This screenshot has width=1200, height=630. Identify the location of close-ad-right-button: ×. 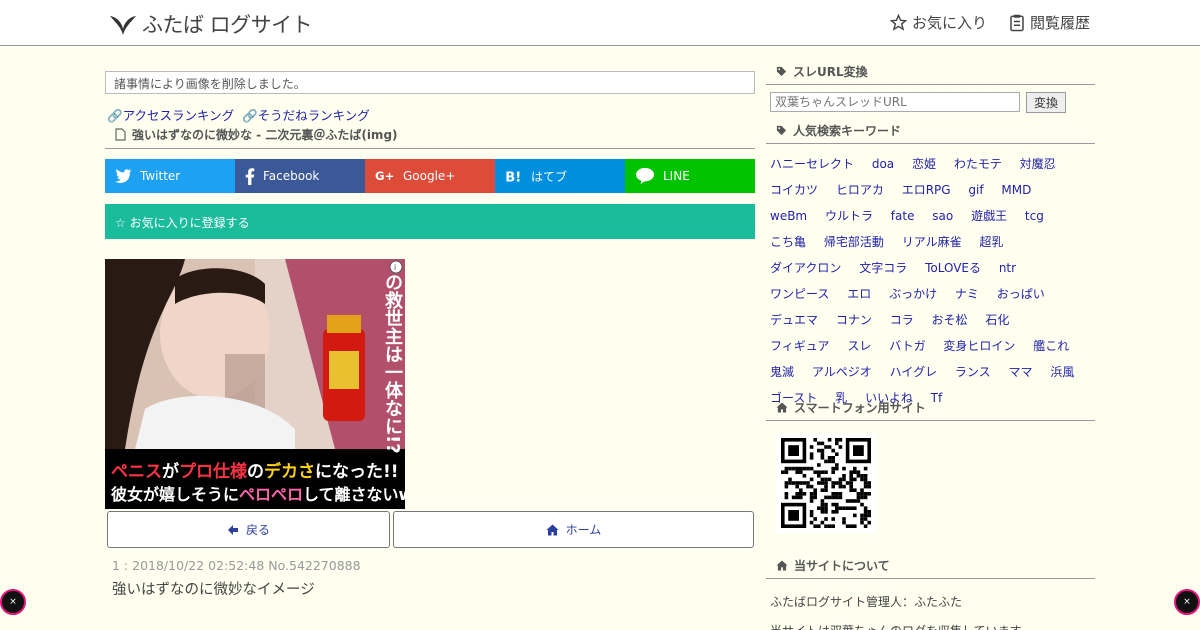
(1187, 602).